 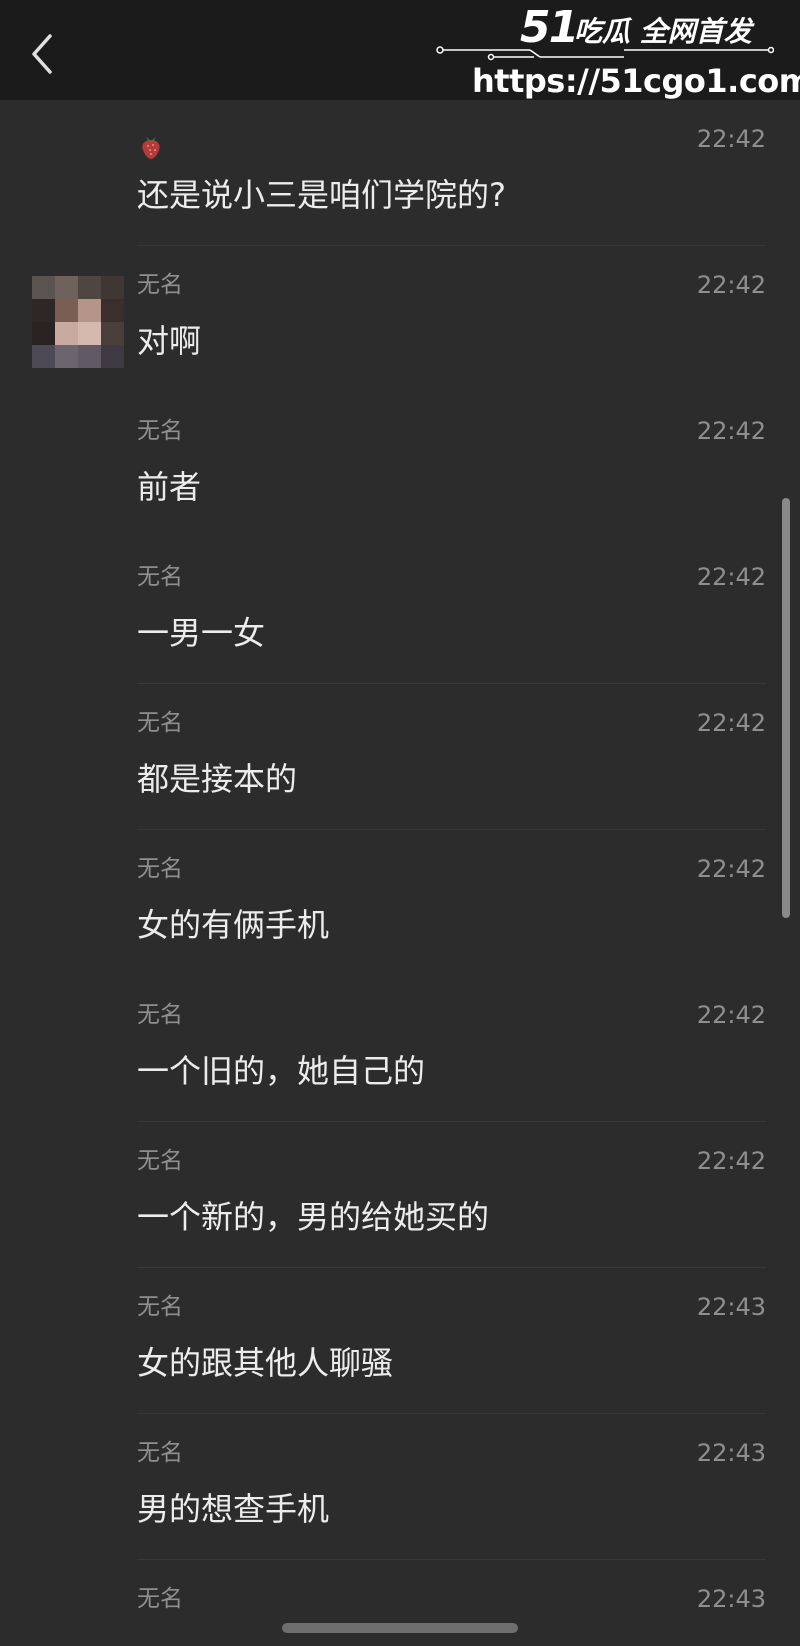 I want to click on watermark: 51 吃瓜 全网首发 https://51cgo1.com, so click(x=617, y=50).